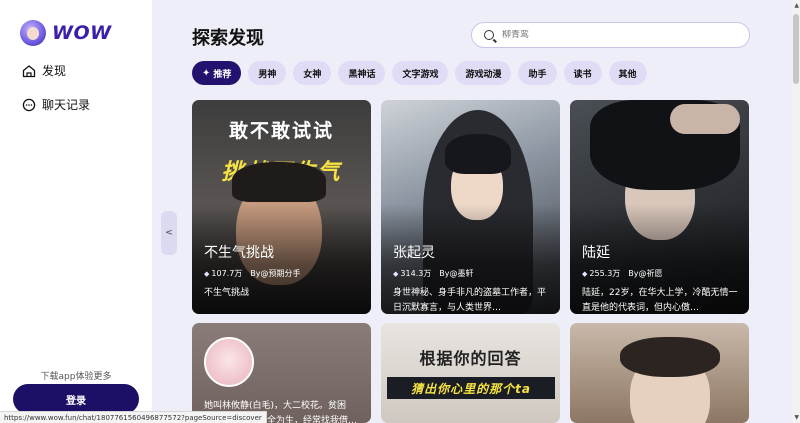  Describe the element at coordinates (82, 33) in the screenshot. I see `logo-text: WOW` at that location.